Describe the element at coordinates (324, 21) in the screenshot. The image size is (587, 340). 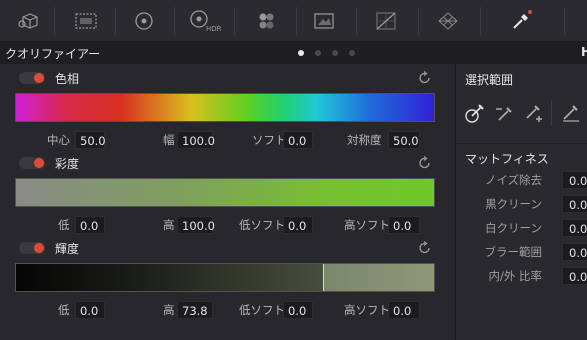
I see `motion-effects-icon` at that location.